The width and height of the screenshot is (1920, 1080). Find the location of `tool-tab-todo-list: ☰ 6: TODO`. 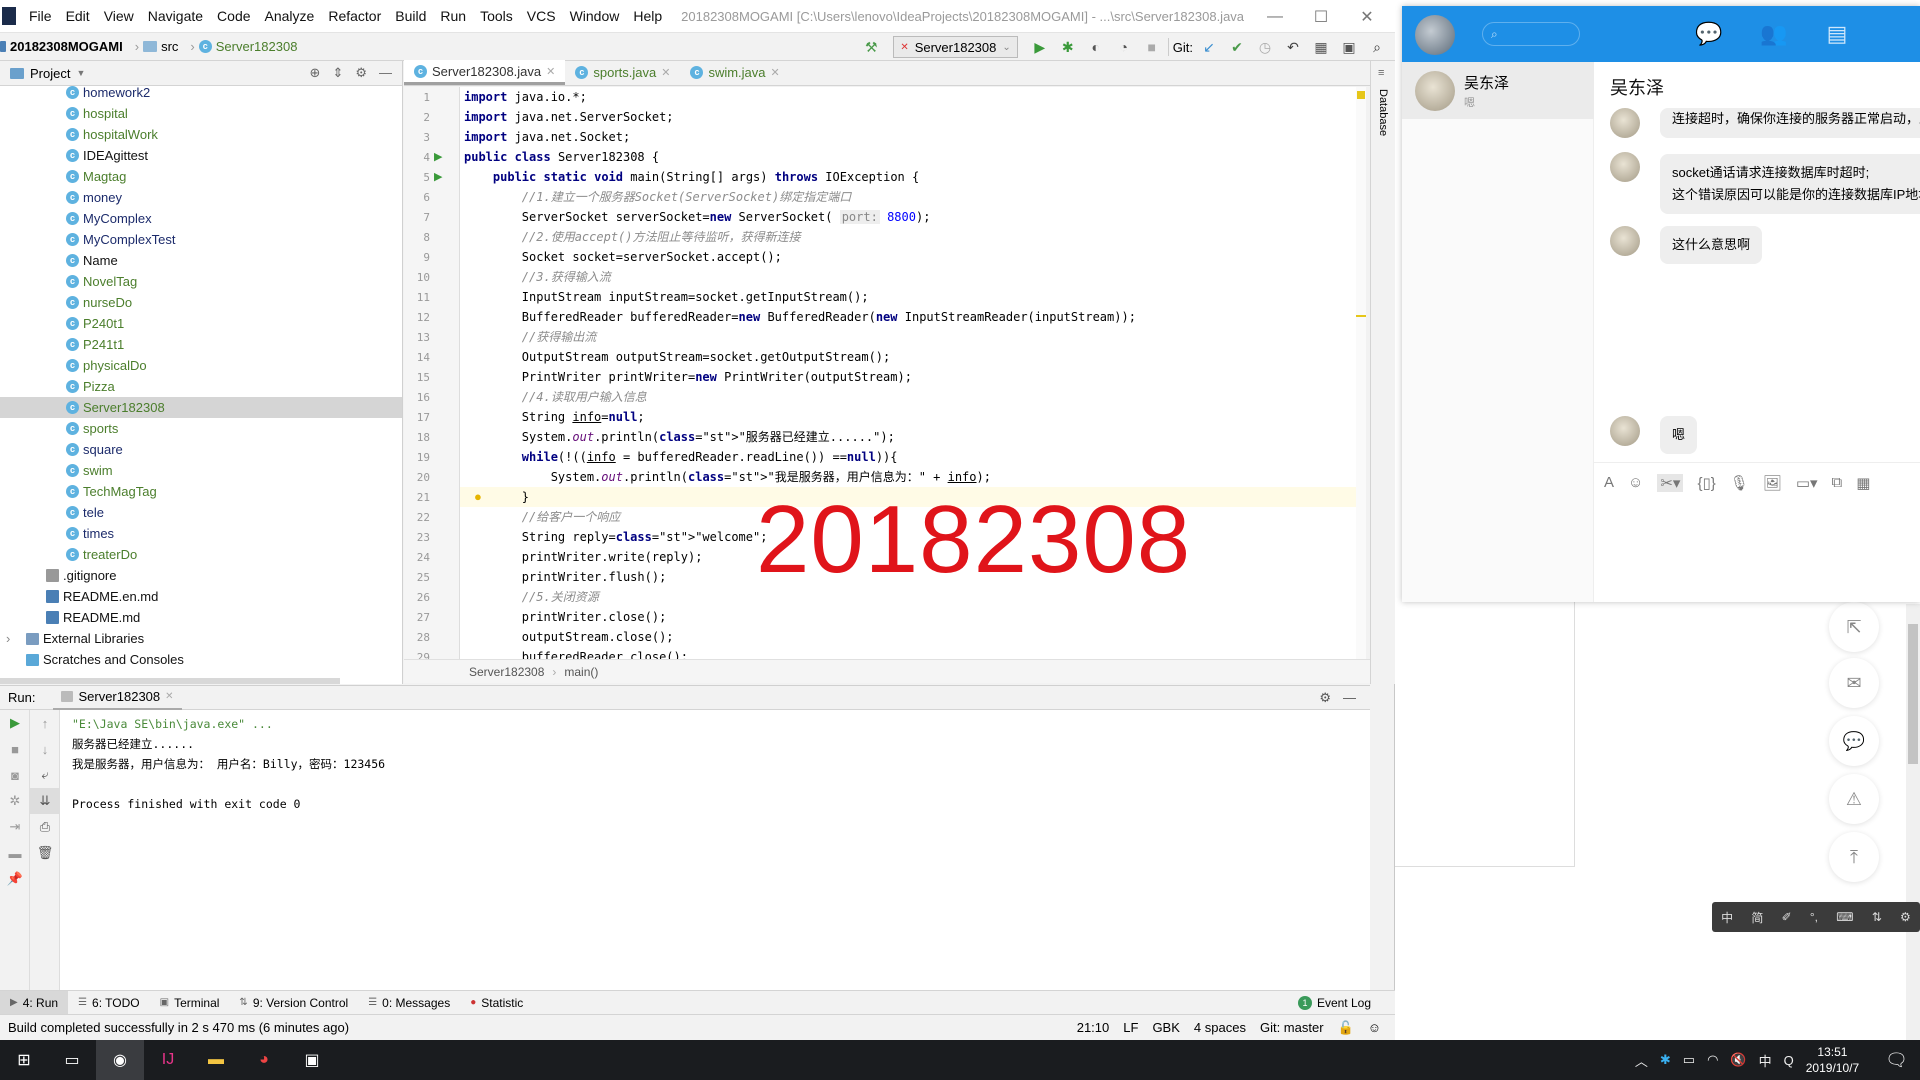

tool-tab-todo-list: ☰ 6: TODO is located at coordinates (109, 1003).